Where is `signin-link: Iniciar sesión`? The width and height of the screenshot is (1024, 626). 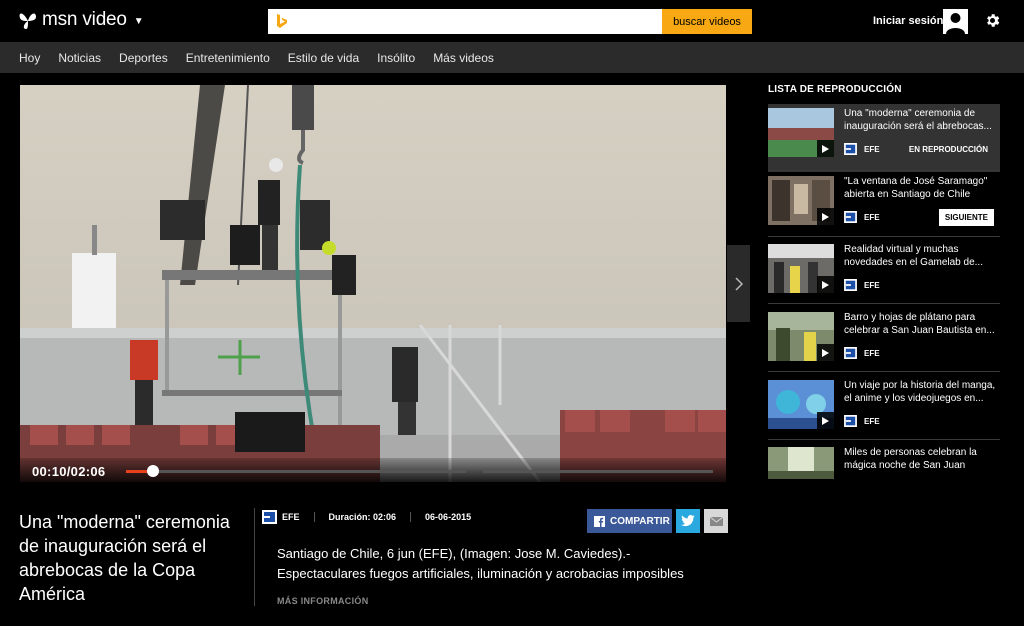
signin-link: Iniciar sesión is located at coordinates (908, 21).